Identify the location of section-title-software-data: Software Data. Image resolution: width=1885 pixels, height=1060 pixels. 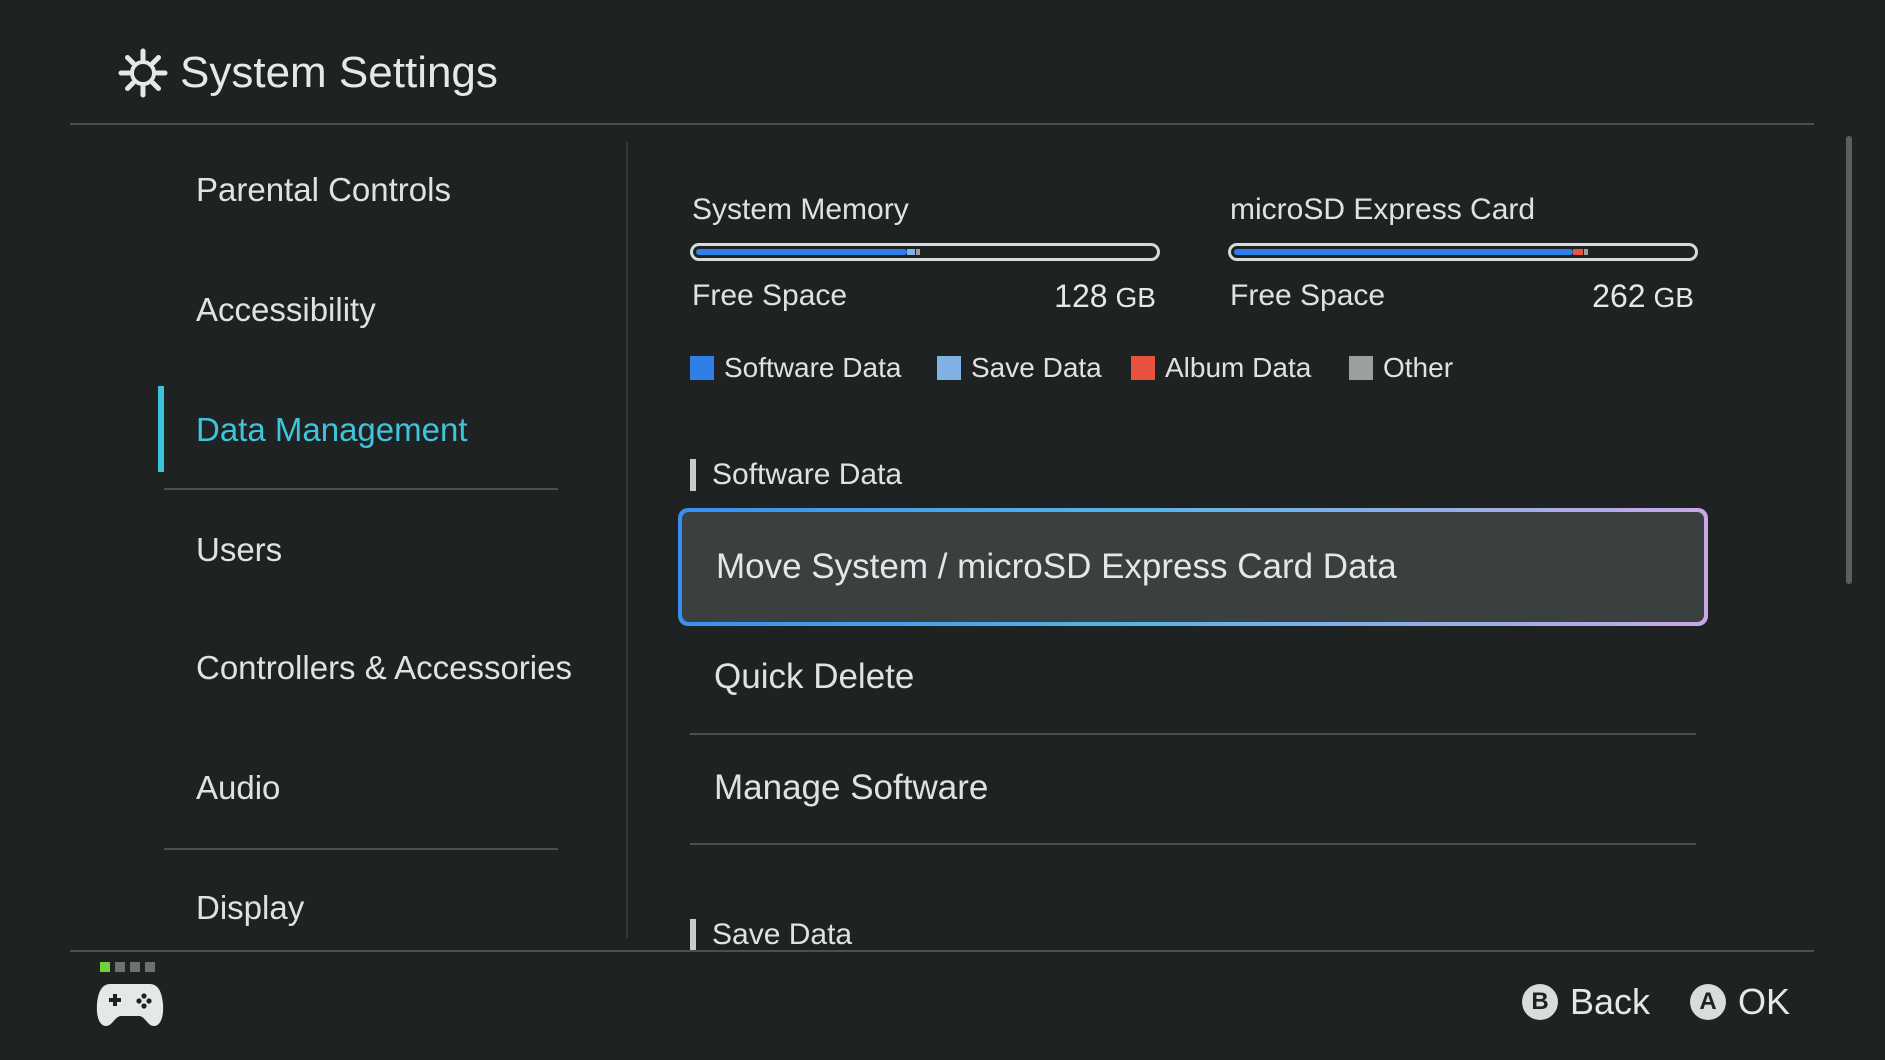
(807, 474).